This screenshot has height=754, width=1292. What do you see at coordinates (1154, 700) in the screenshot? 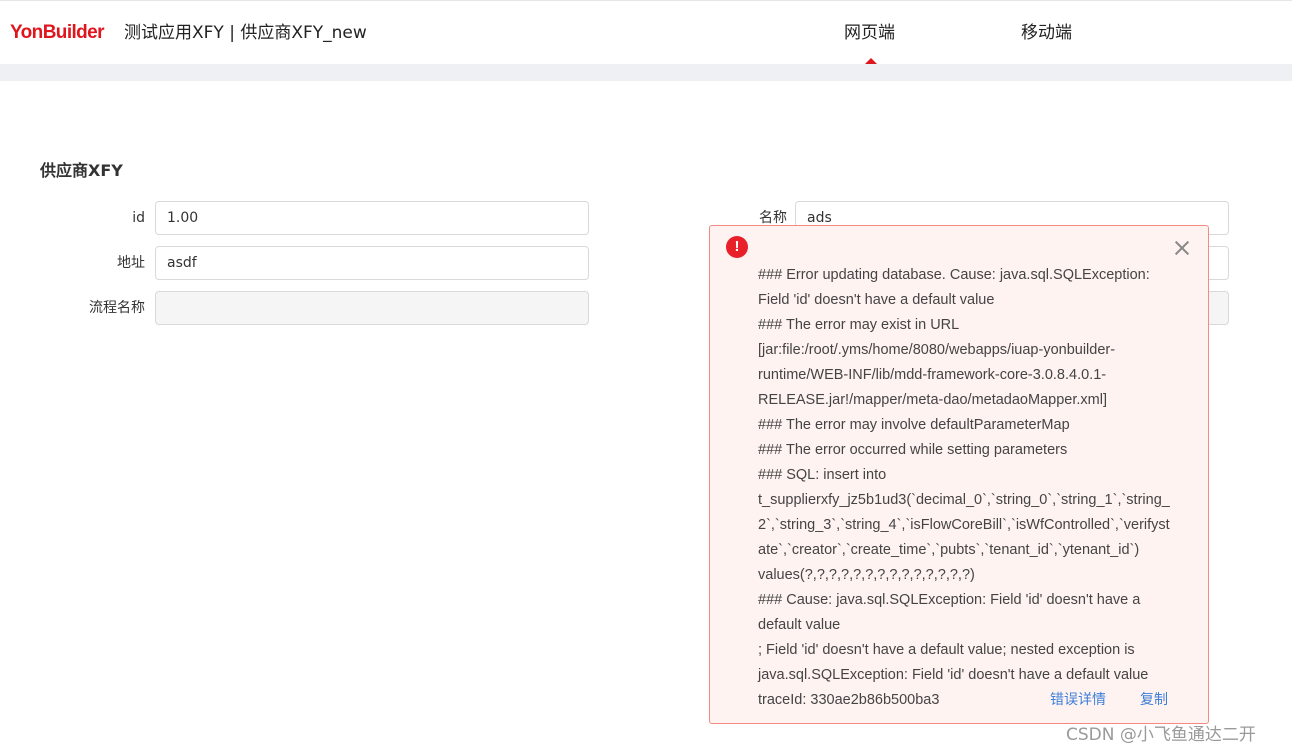
I see `copy-link: 复制` at bounding box center [1154, 700].